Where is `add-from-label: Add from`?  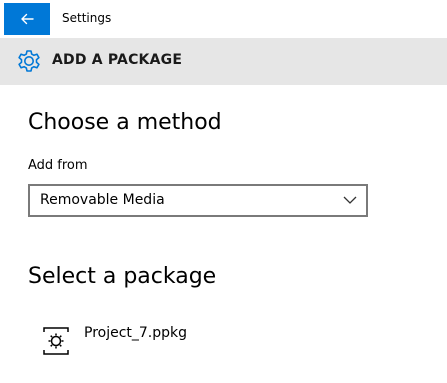 add-from-label: Add from is located at coordinates (58, 165).